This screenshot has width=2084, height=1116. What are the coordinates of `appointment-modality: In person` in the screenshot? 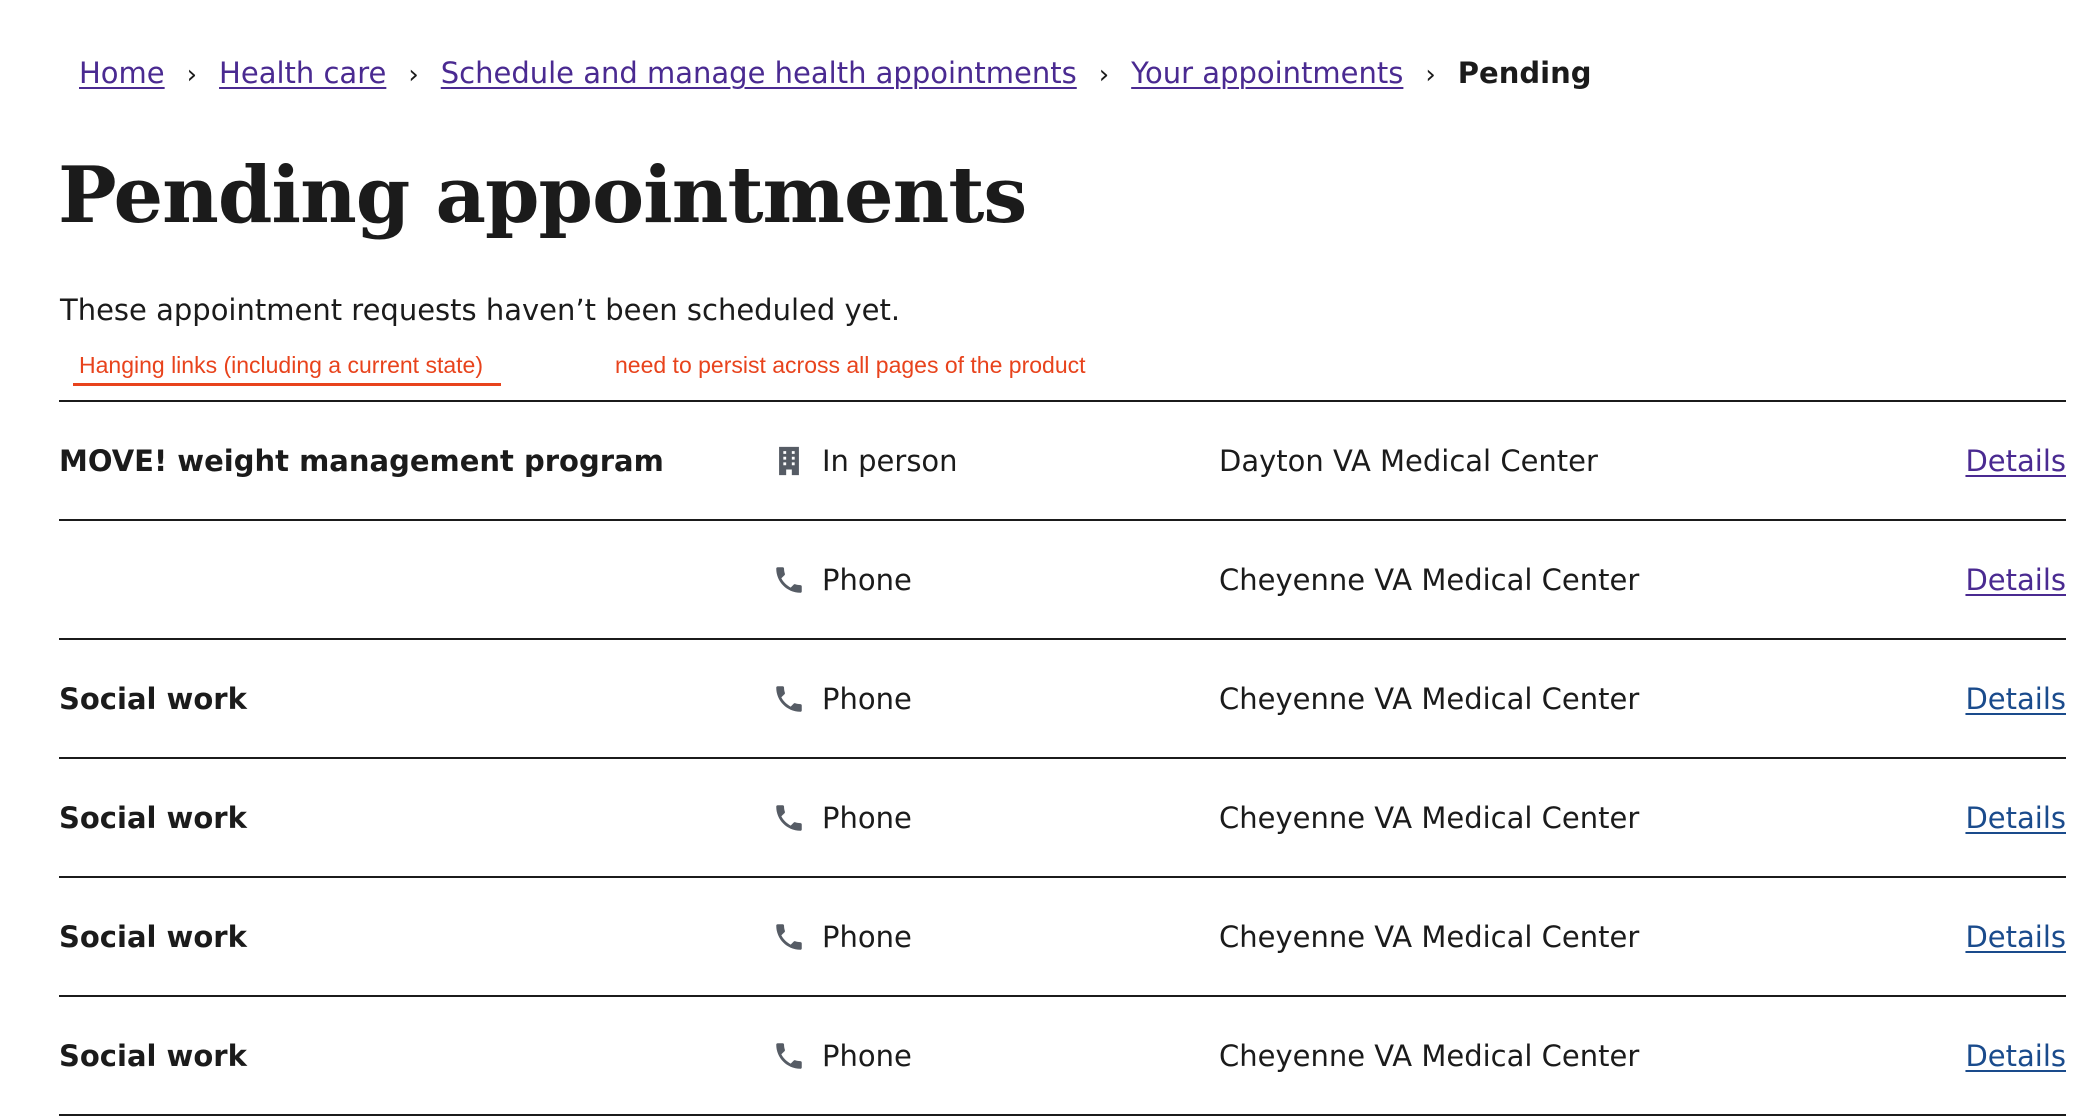 It's located at (865, 461).